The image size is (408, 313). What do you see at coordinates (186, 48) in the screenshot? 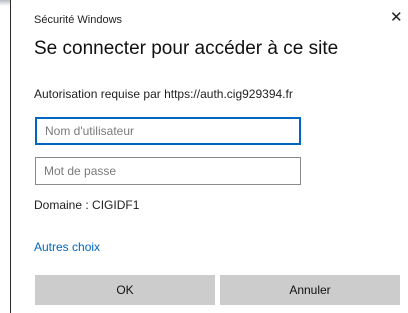
I see `dialog-title: Se connecter pour accéder à ce site` at bounding box center [186, 48].